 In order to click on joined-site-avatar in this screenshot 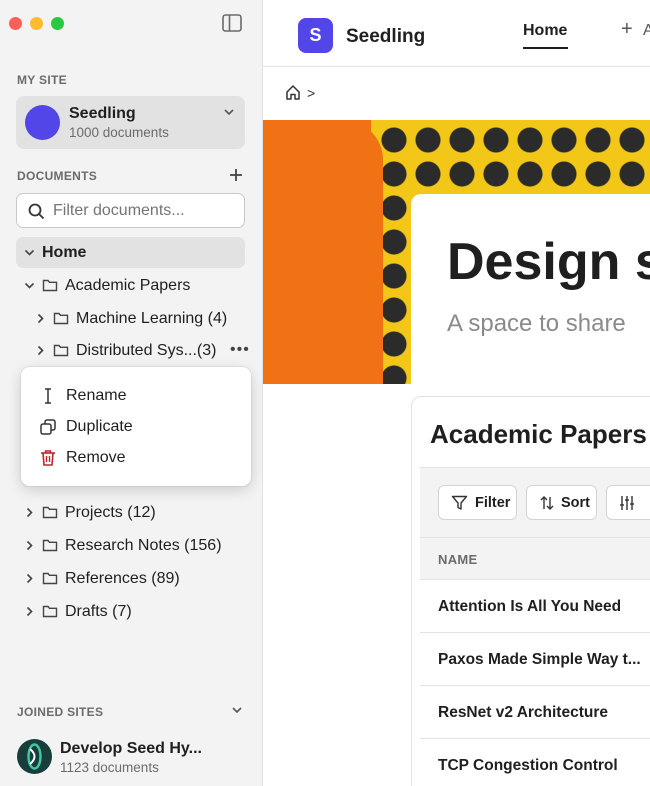, I will do `click(34, 756)`.